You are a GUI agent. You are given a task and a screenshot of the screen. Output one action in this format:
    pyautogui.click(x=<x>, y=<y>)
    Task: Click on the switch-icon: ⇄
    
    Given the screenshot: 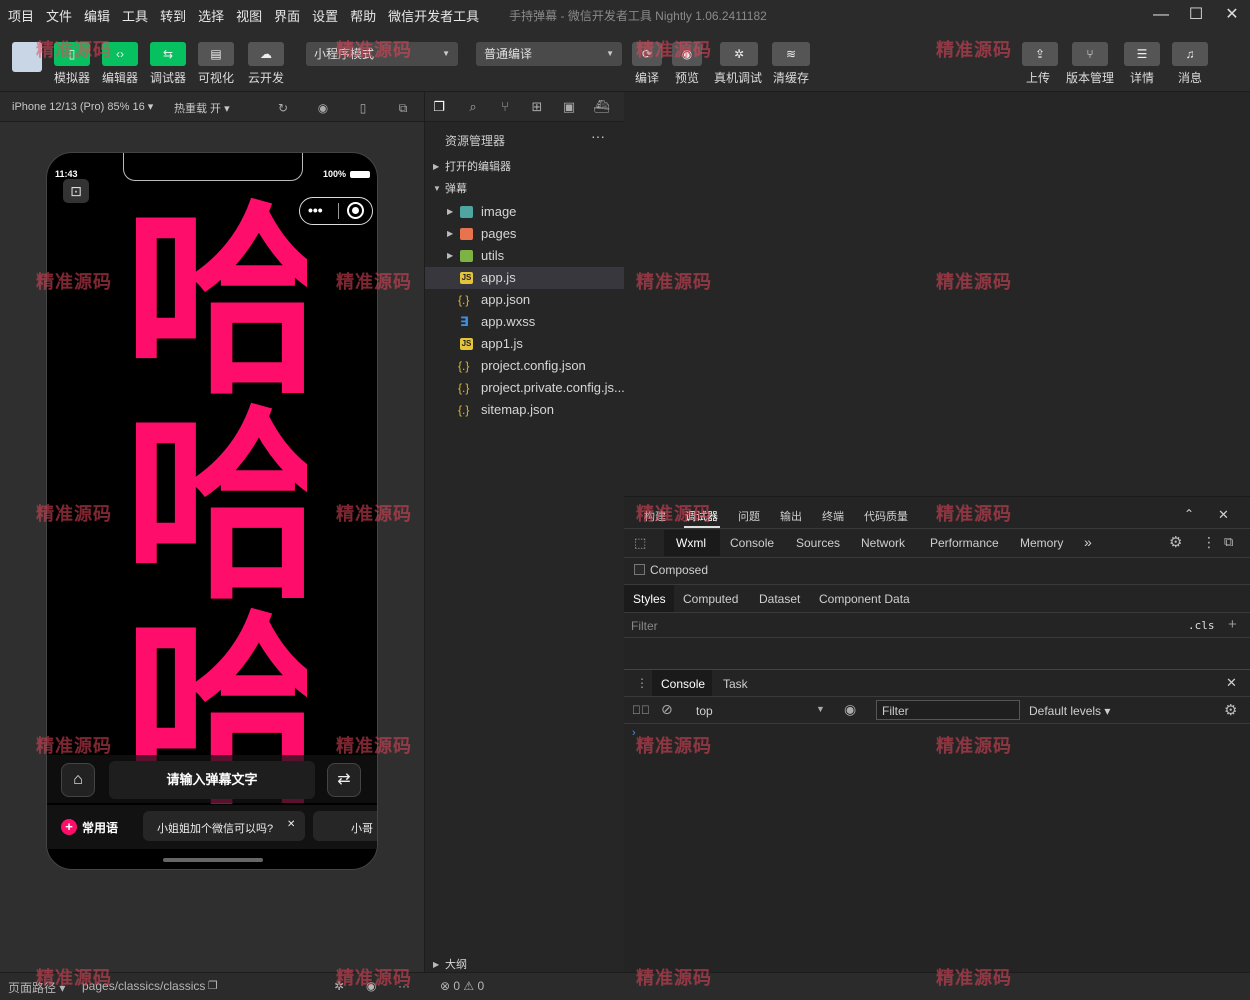 What is the action you would take?
    pyautogui.click(x=344, y=780)
    